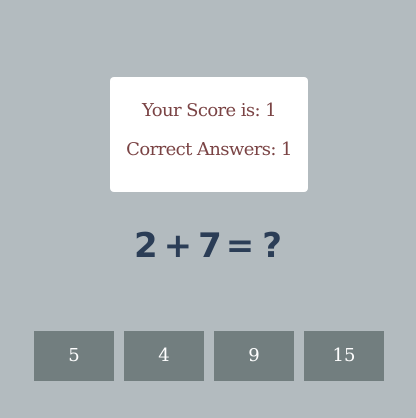 The width and height of the screenshot is (416, 418). I want to click on left-operand: 2, so click(145, 246).